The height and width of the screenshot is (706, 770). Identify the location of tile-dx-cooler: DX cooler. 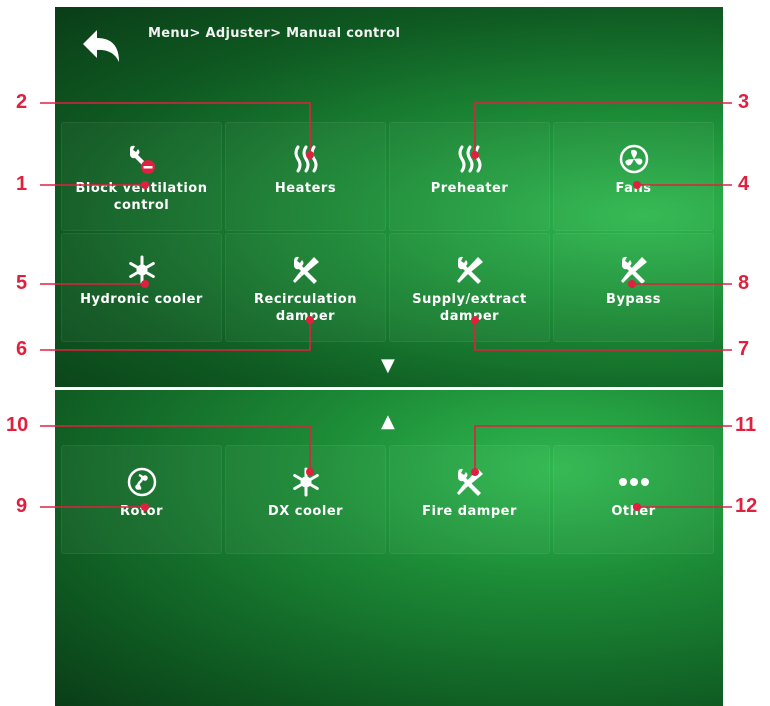
(305, 499).